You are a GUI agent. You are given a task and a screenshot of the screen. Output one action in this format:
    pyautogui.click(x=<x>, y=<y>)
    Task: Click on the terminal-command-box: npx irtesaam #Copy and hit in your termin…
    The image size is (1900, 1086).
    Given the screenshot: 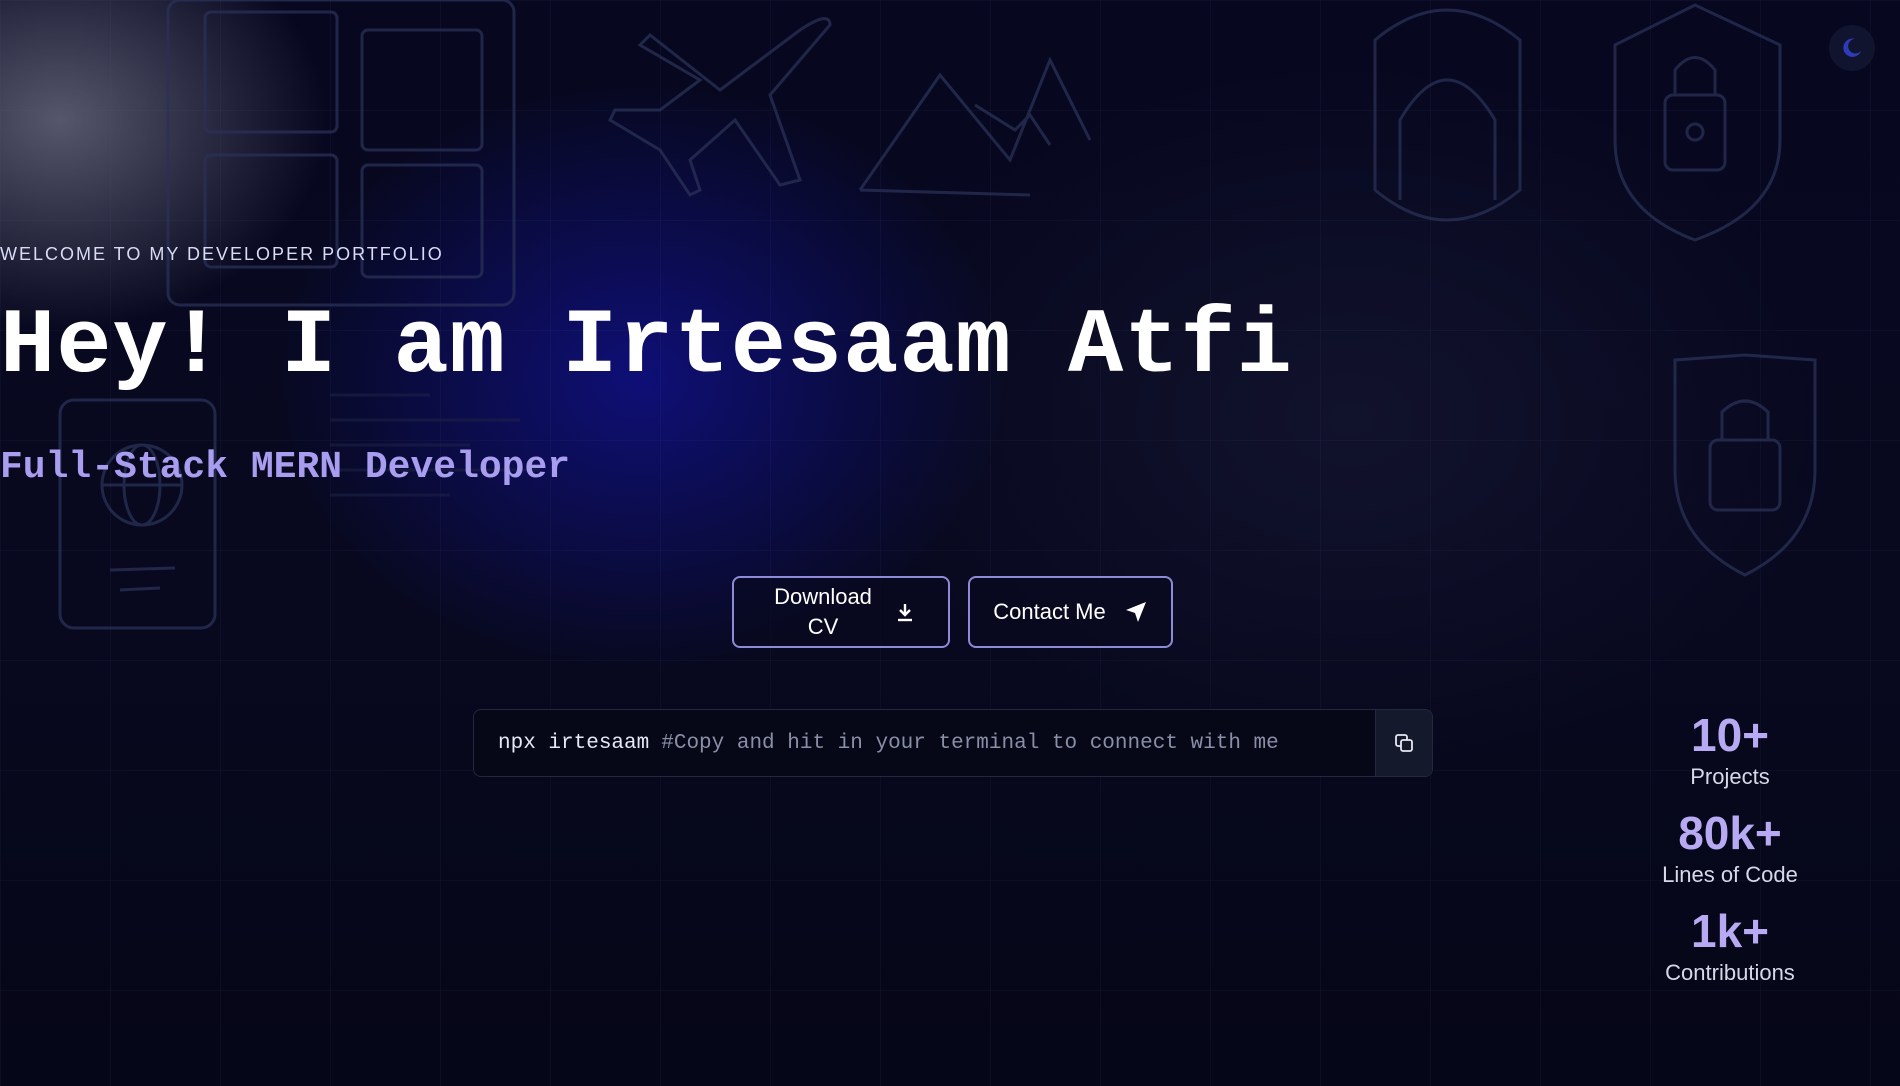 What is the action you would take?
    pyautogui.click(x=953, y=743)
    